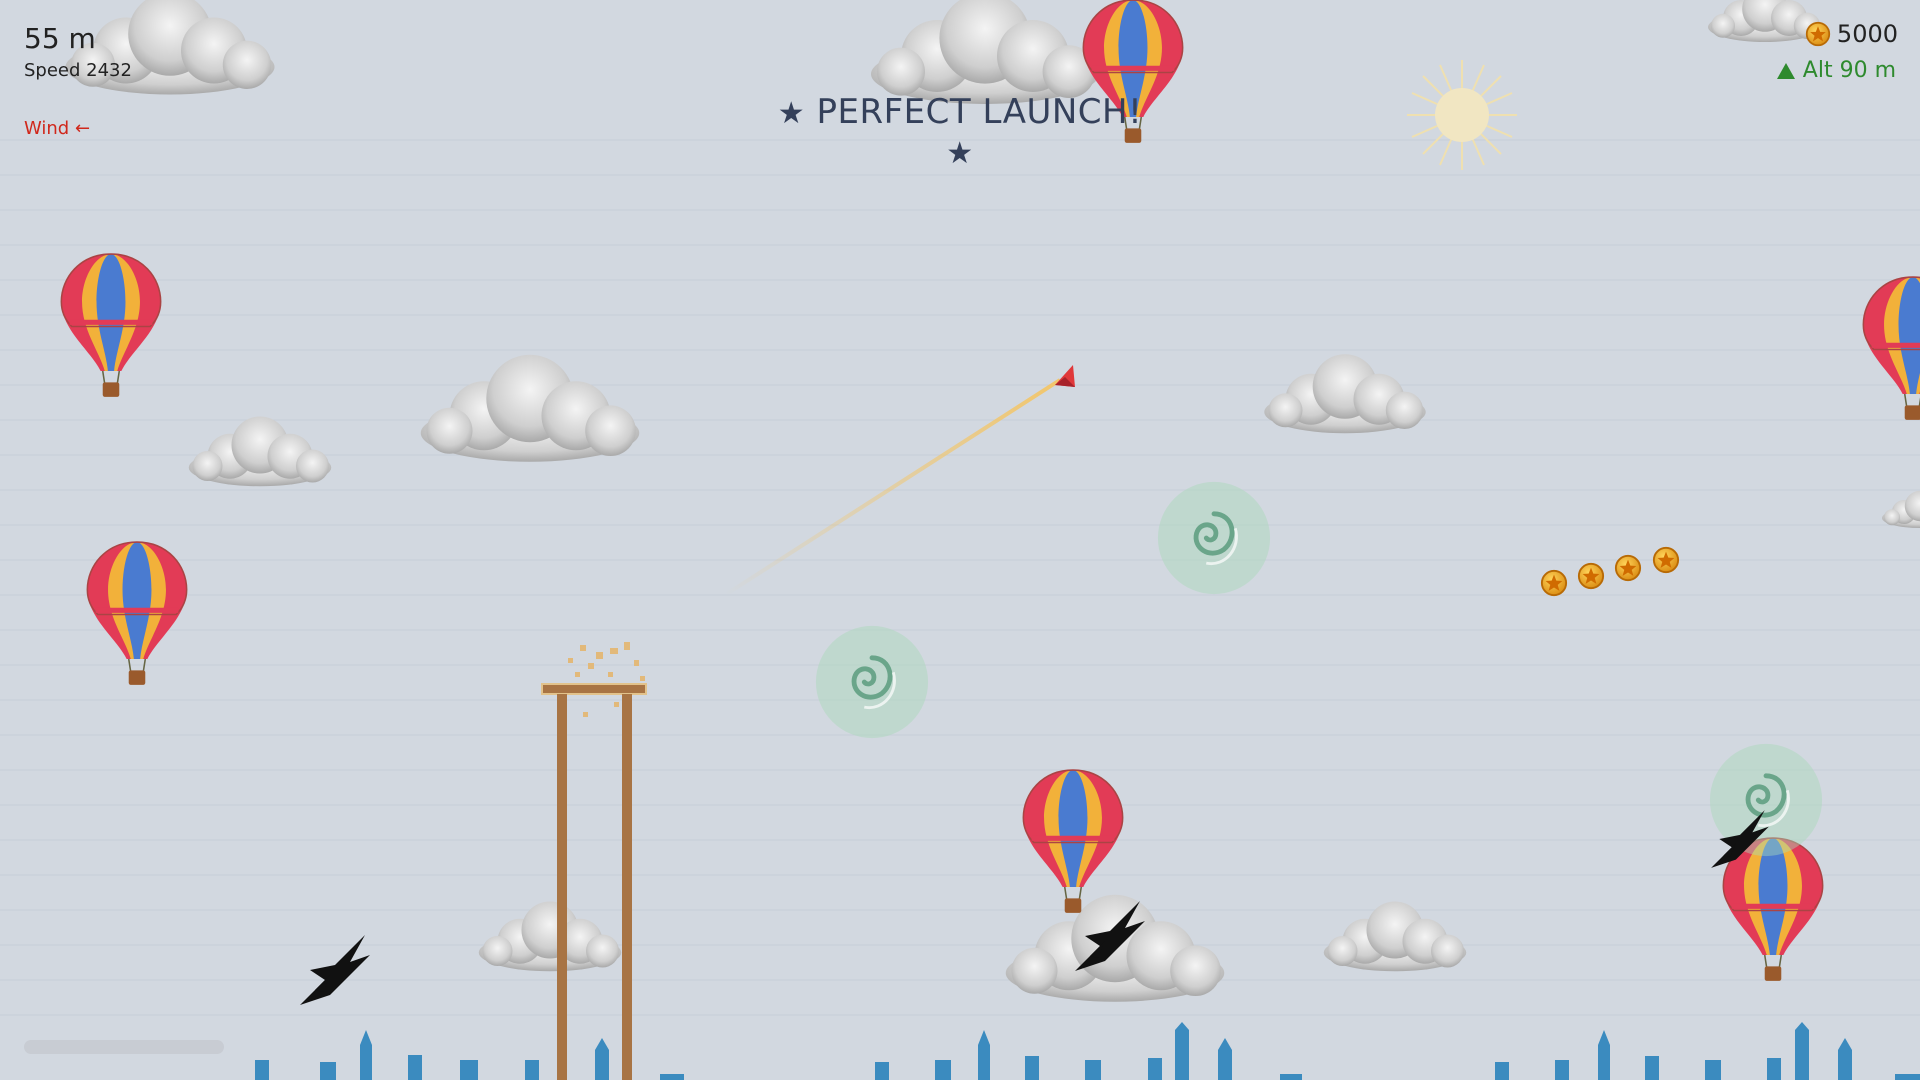 This screenshot has width=1920, height=1080. Describe the element at coordinates (60, 38) in the screenshot. I see `distance-readout: 55 m` at that location.